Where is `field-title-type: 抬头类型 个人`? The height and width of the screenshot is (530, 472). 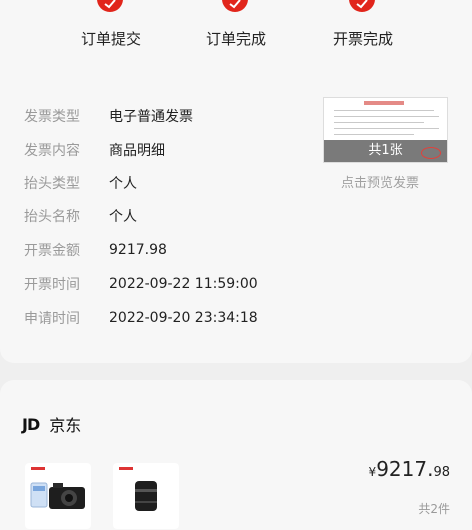 field-title-type: 抬头类型 个人 is located at coordinates (80, 183).